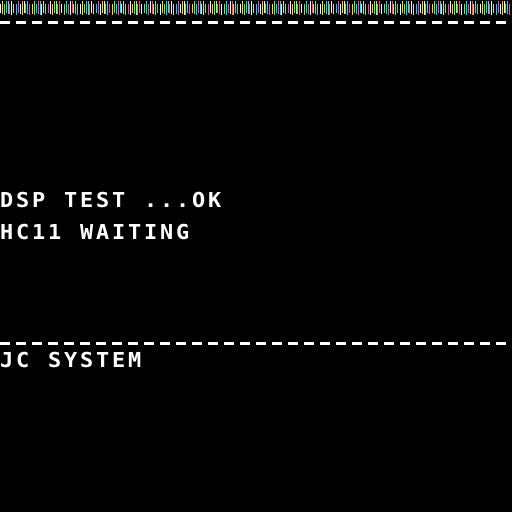 Image resolution: width=512 pixels, height=512 pixels. Describe the element at coordinates (96, 232) in the screenshot. I see `hc11-status: HC11 WAITING` at that location.